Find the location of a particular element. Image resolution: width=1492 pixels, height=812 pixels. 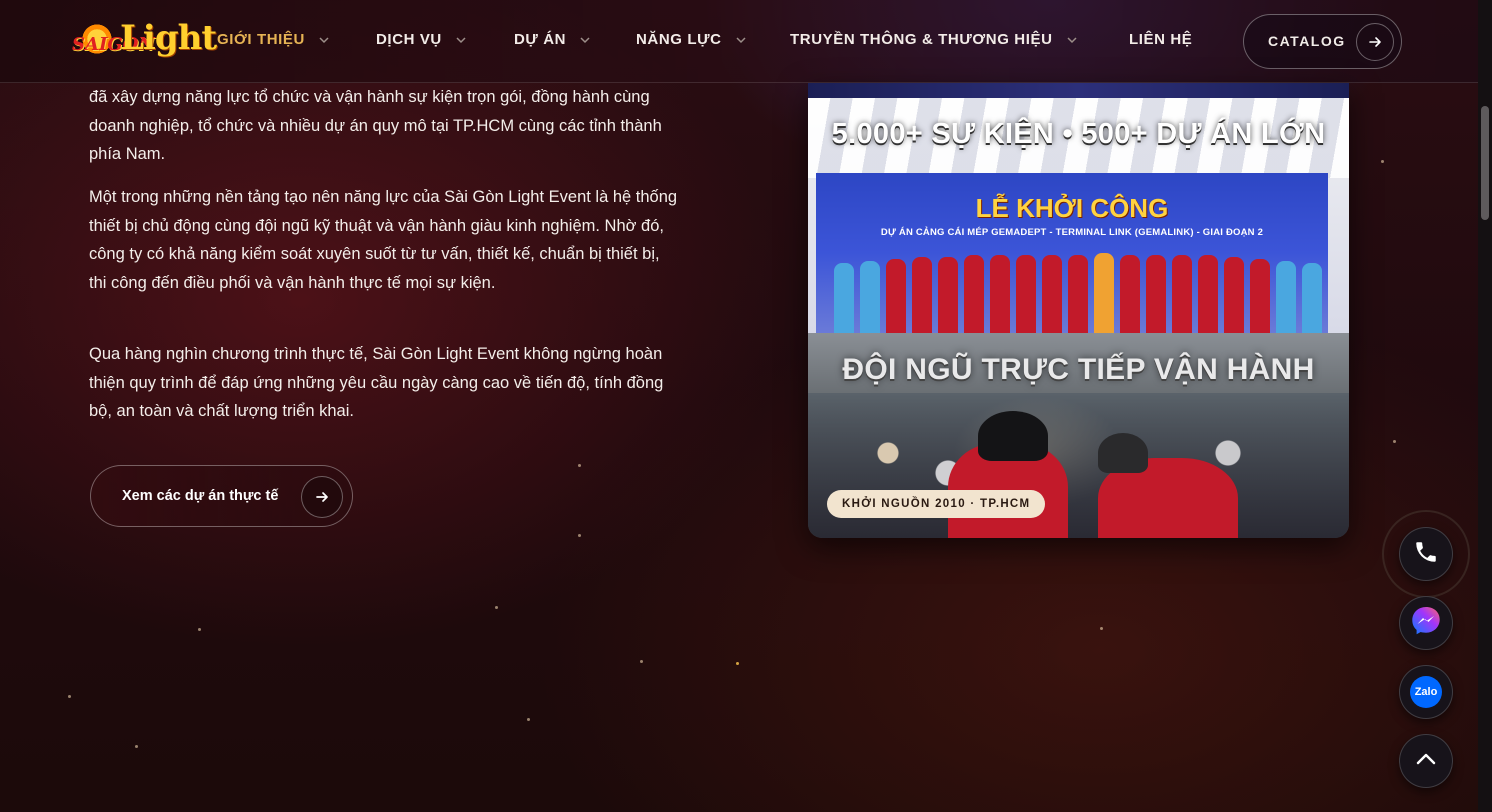

banner-title: LỄ KHỞI CÔNG is located at coordinates (1072, 208).